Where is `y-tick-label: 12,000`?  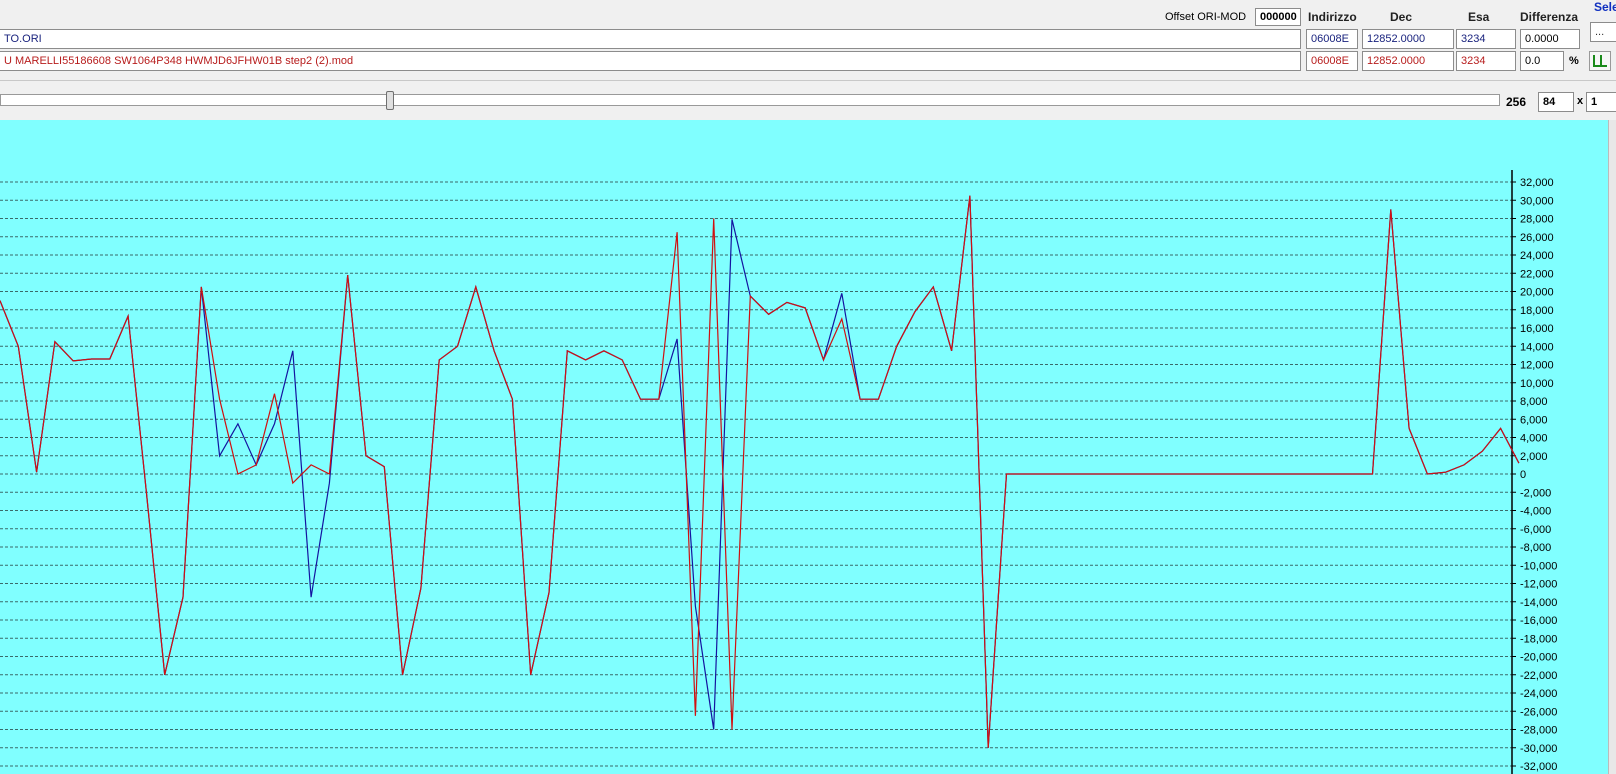
y-tick-label: 12,000 is located at coordinates (1537, 366).